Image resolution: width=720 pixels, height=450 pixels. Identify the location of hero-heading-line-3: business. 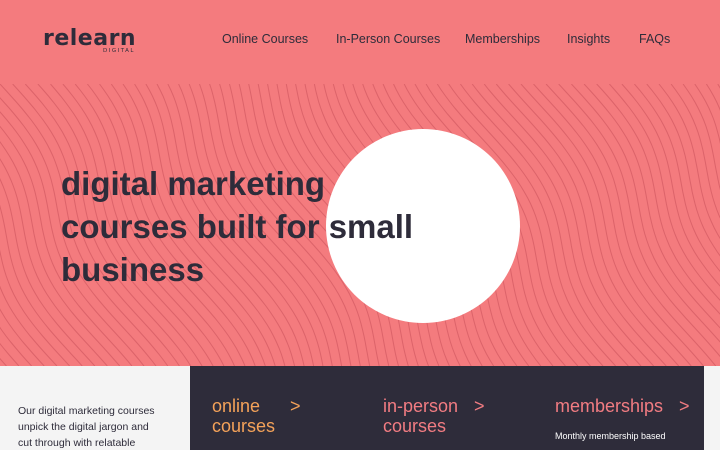
(133, 269).